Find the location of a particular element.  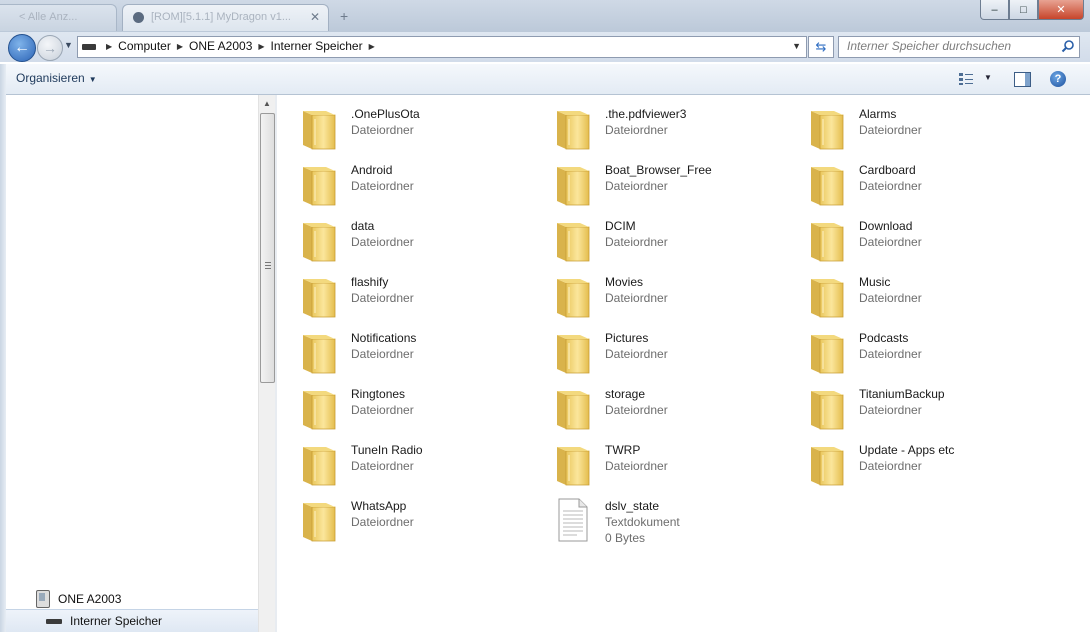

maximize-button: □ is located at coordinates (1023, 10).